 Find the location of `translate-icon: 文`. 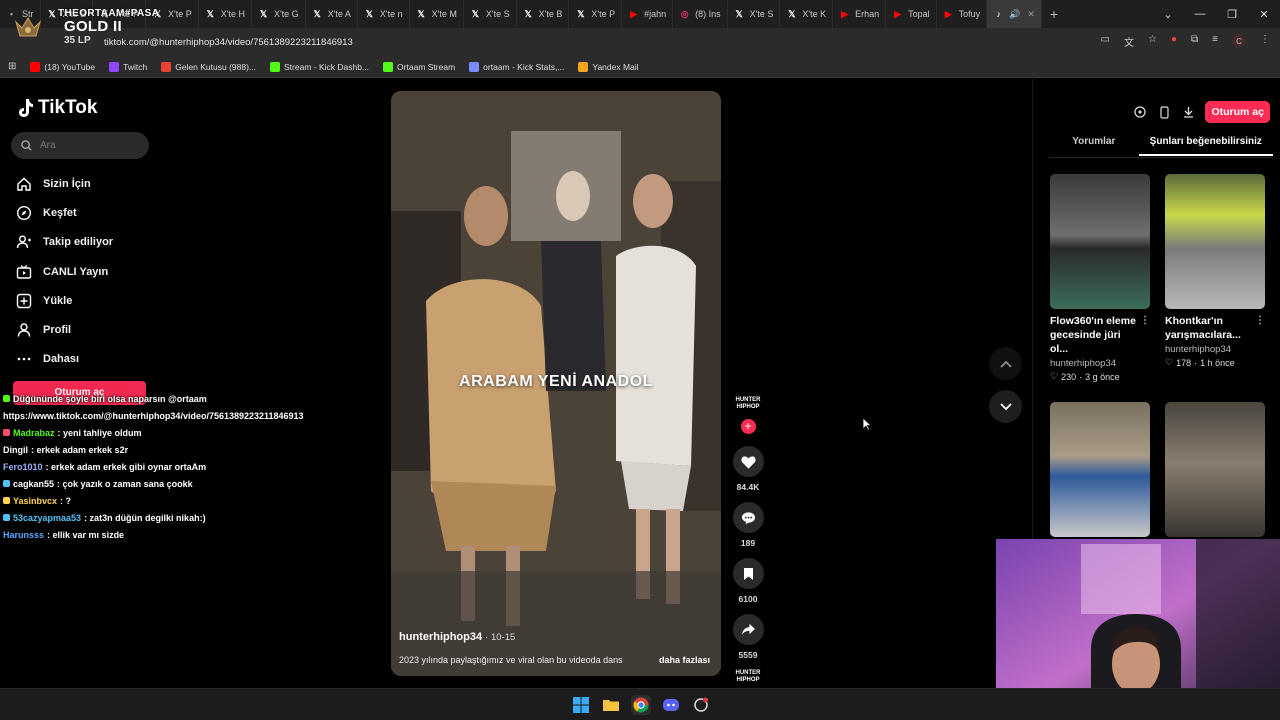

translate-icon: 文 is located at coordinates (1129, 41).